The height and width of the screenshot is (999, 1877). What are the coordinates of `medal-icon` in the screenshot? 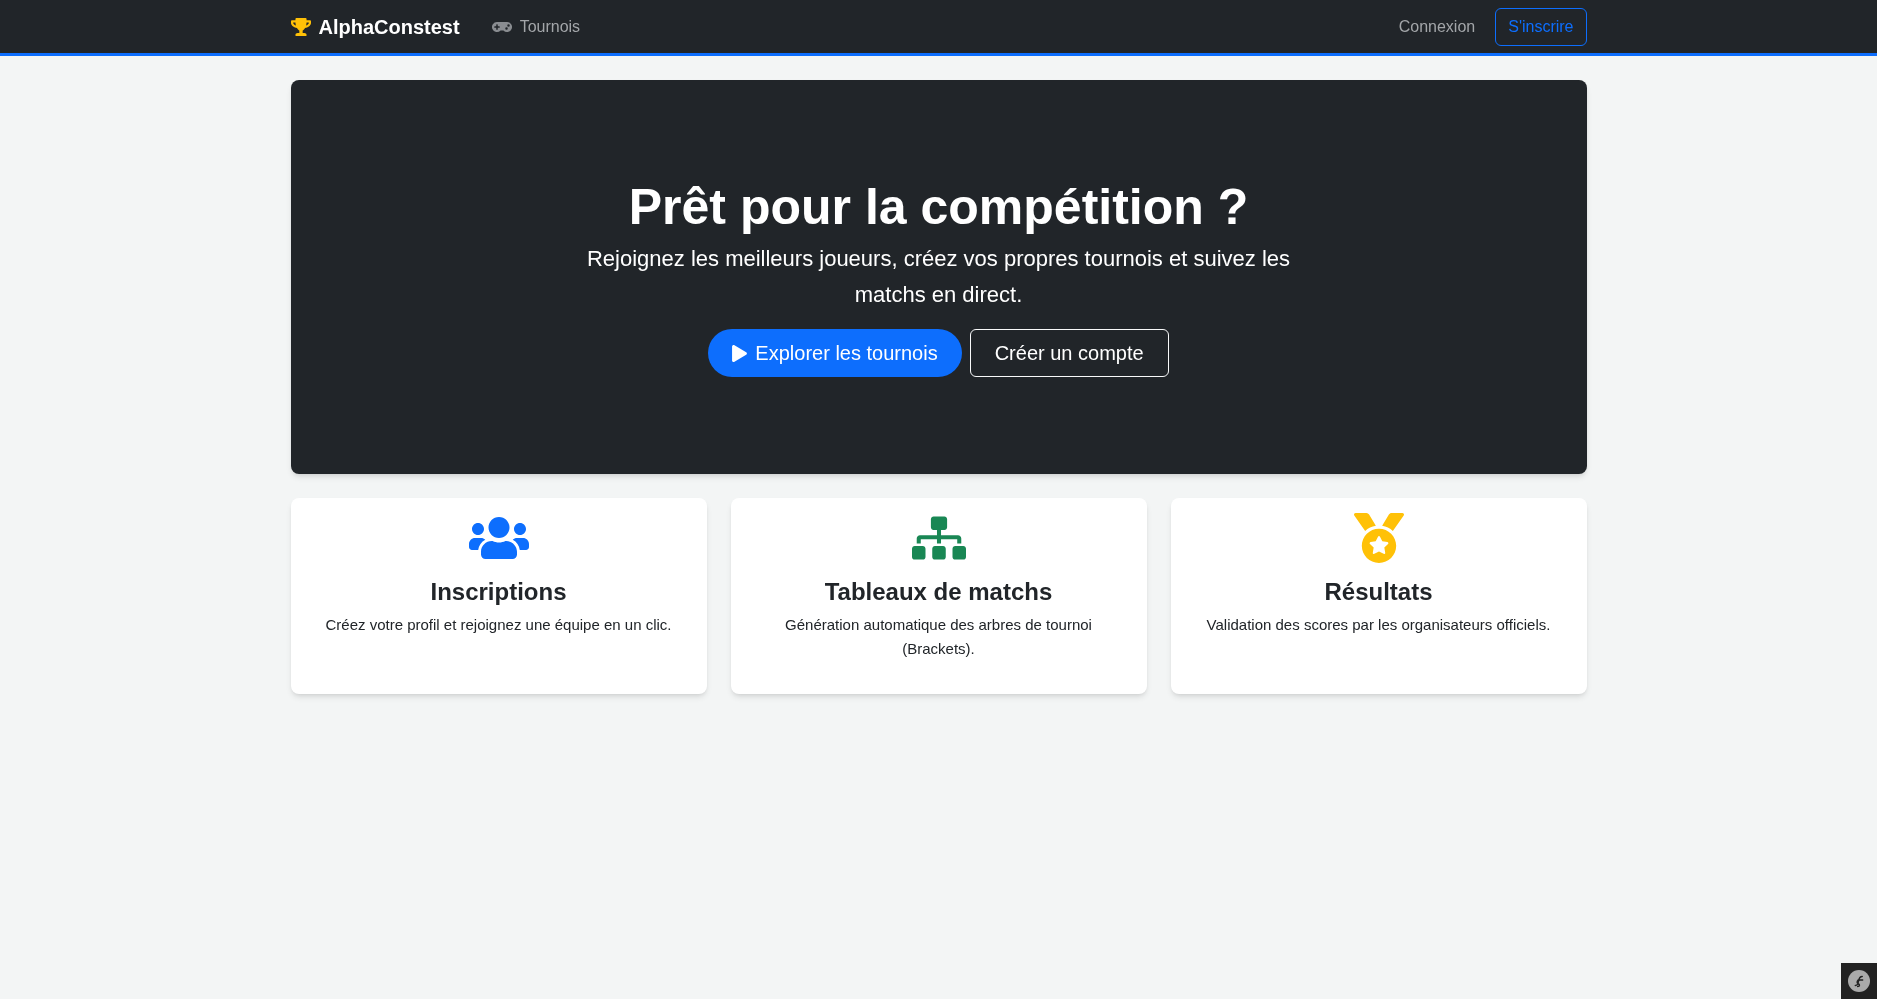 It's located at (1378, 538).